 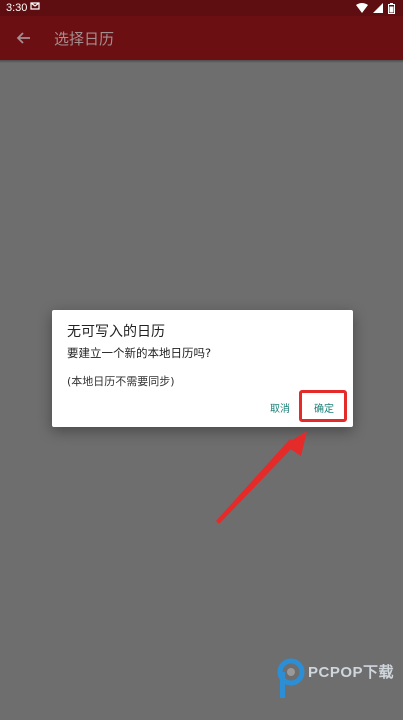 I want to click on app-bar: 选择日历, so click(x=201, y=38).